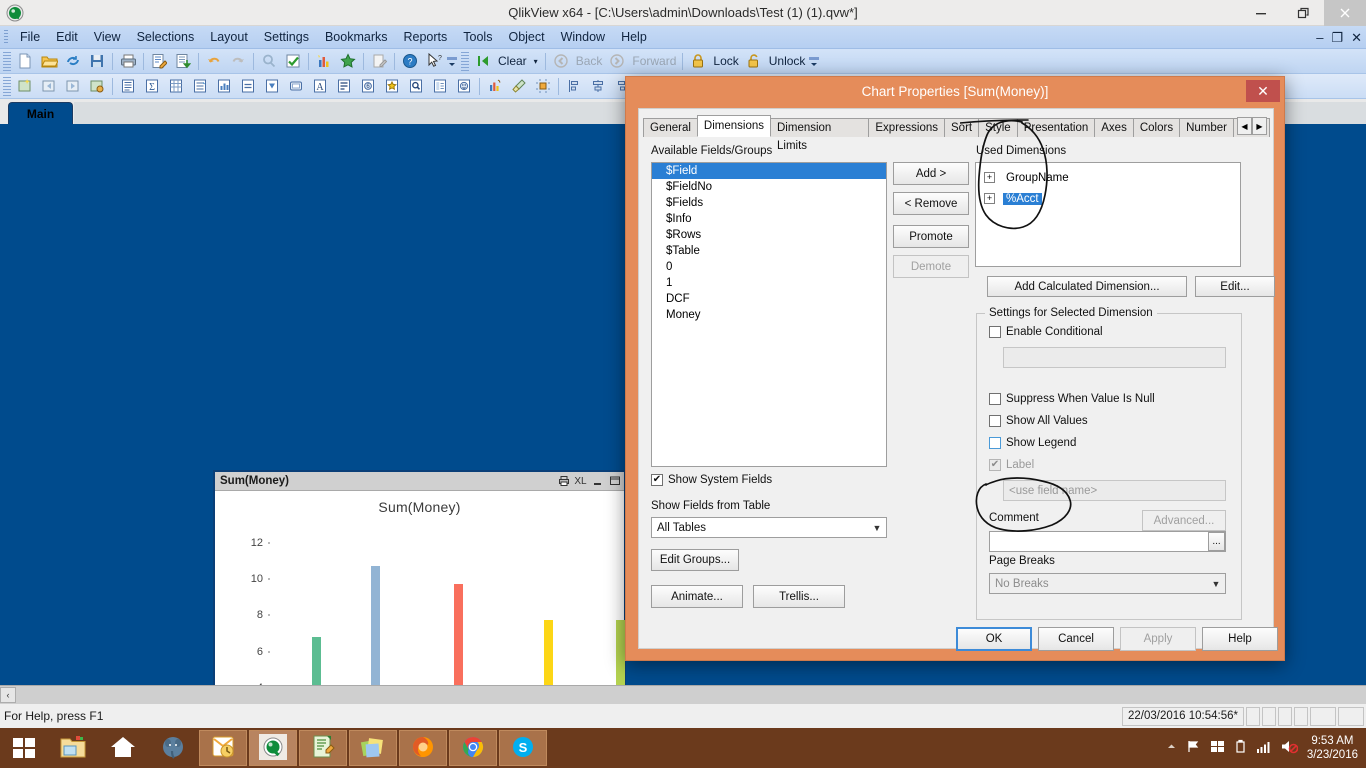 The width and height of the screenshot is (1366, 768). What do you see at coordinates (373, 748) in the screenshot?
I see `taskbar-item-sticky-notes` at bounding box center [373, 748].